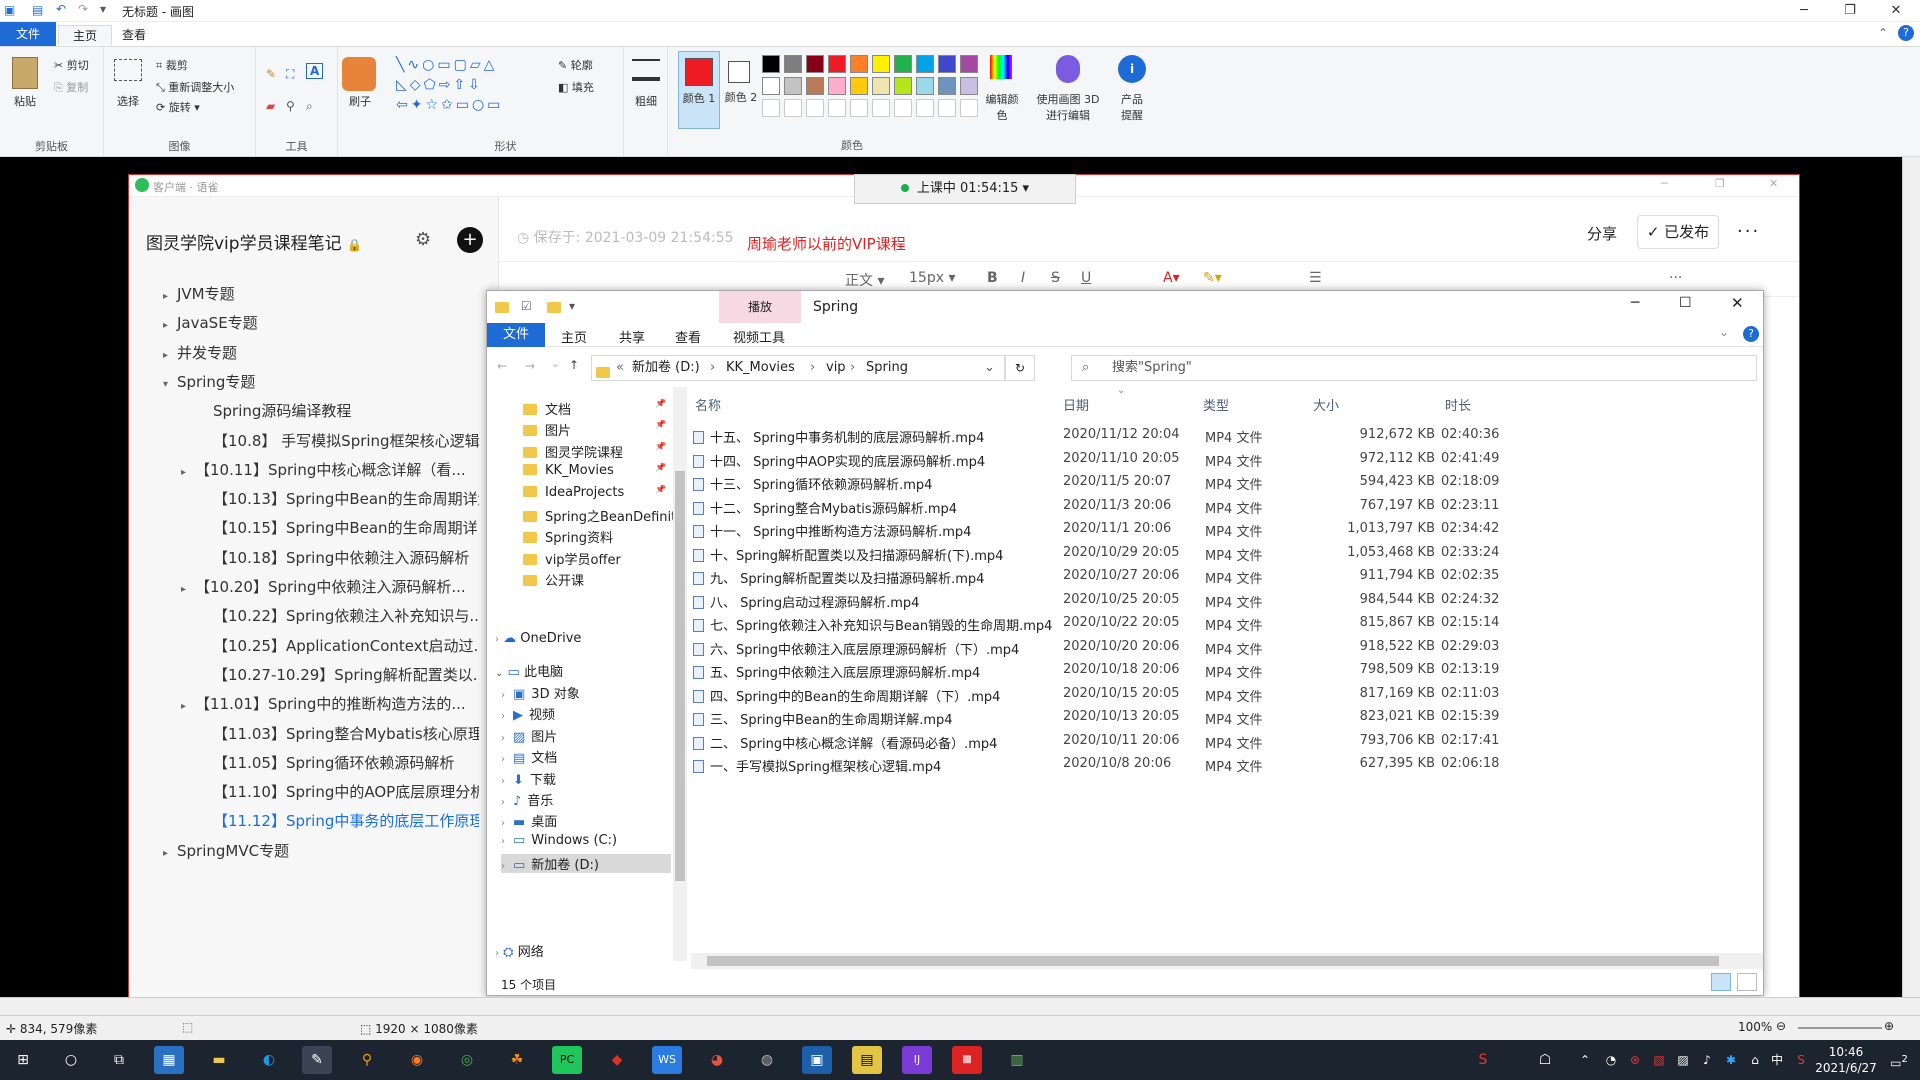 The height and width of the screenshot is (1080, 1920). Describe the element at coordinates (195, 87) in the screenshot. I see `resize-button: ⤡ 重新调整大小` at that location.